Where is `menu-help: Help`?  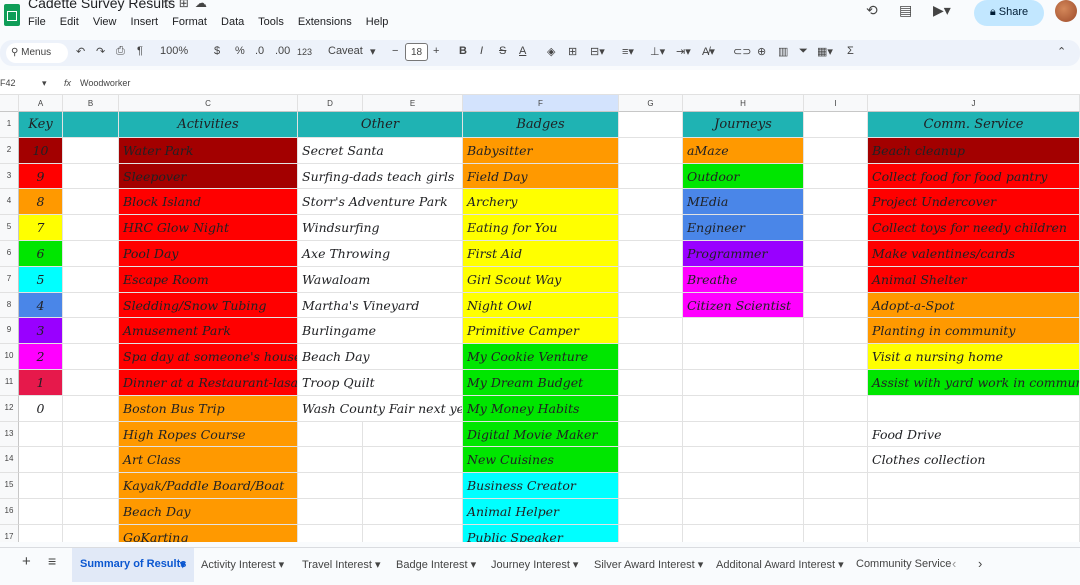 menu-help: Help is located at coordinates (377, 22).